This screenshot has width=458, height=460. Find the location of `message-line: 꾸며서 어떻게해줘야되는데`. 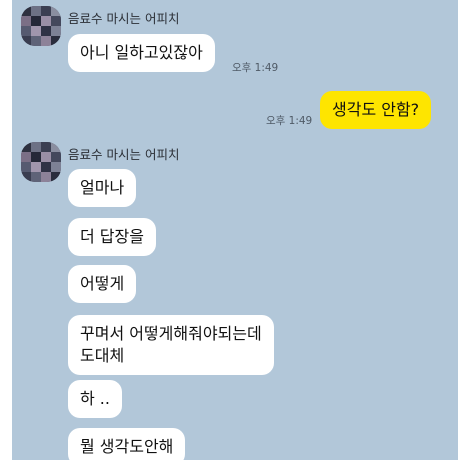

message-line: 꾸며서 어떻게해줘야되는데 is located at coordinates (171, 333).